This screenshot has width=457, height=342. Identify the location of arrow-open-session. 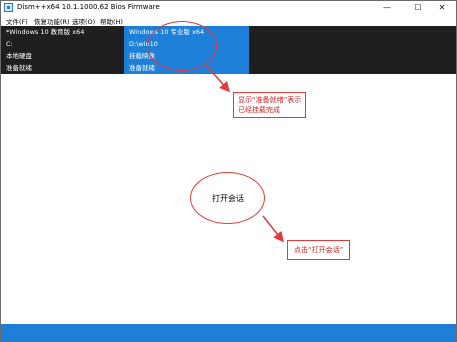
(273, 229).